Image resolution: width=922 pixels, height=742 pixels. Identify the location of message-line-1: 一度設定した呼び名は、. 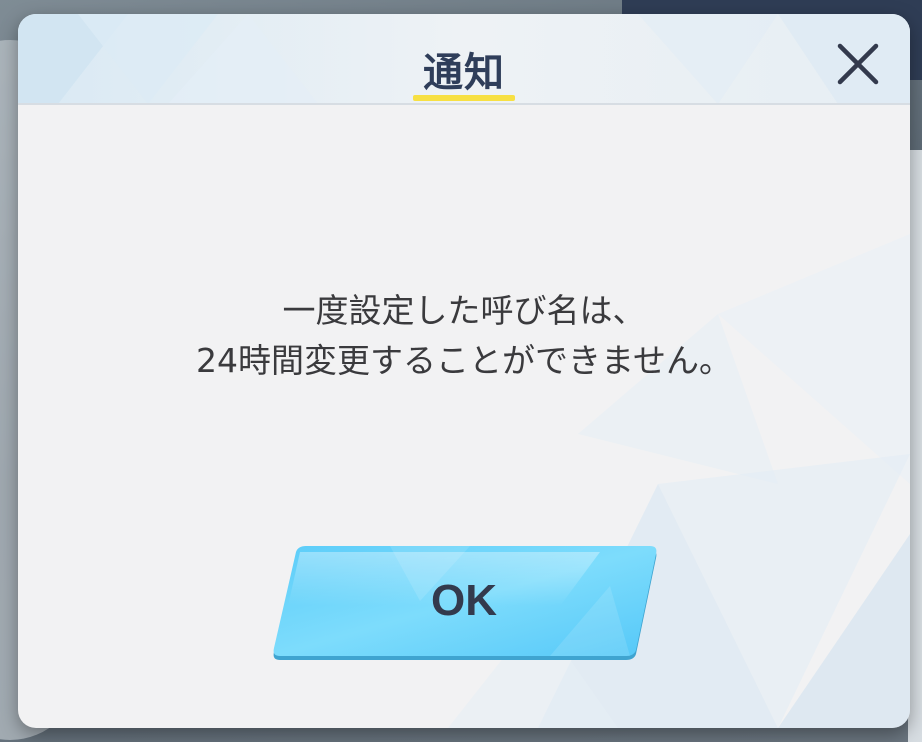
(464, 310).